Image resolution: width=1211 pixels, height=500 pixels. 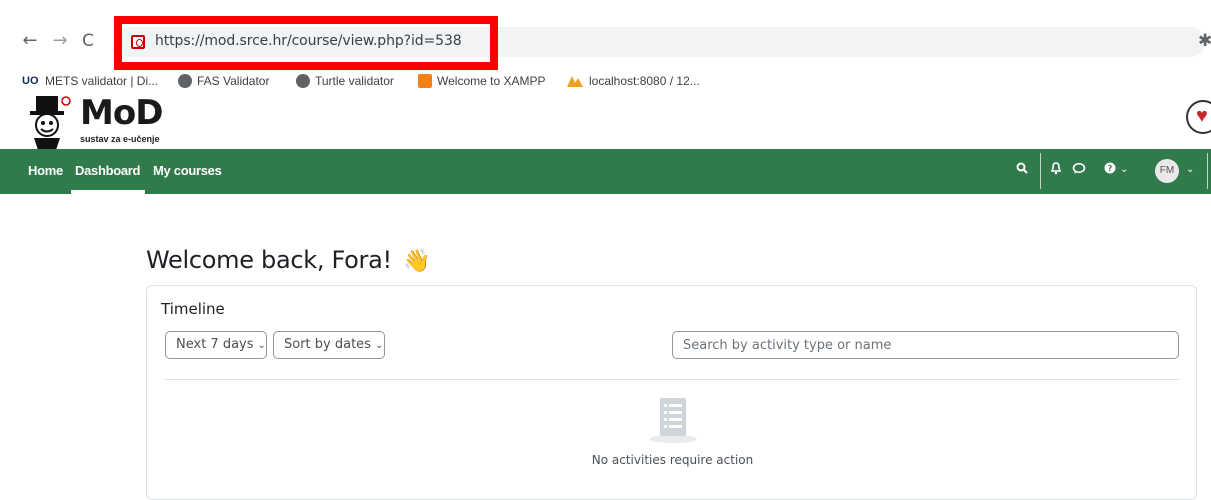 What do you see at coordinates (233, 81) in the screenshot?
I see `bookmark-label: FAS Validator` at bounding box center [233, 81].